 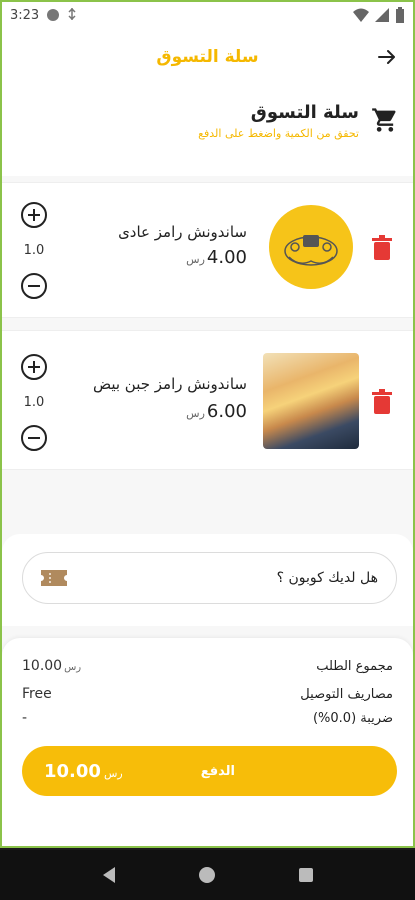 I want to click on nav-home-icon, so click(x=207, y=875).